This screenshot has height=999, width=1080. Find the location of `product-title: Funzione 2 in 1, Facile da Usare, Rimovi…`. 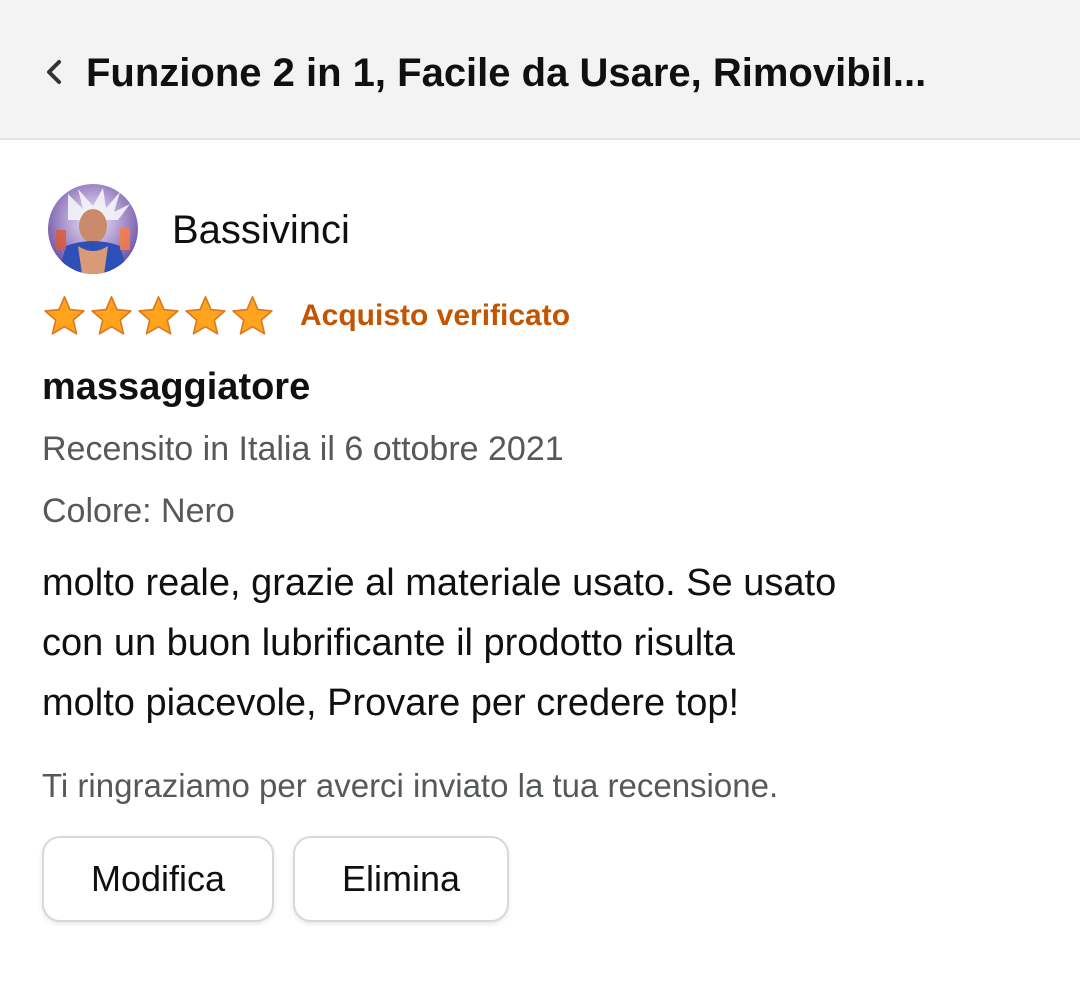

product-title: Funzione 2 in 1, Facile da Usare, Rimovi… is located at coordinates (561, 73).